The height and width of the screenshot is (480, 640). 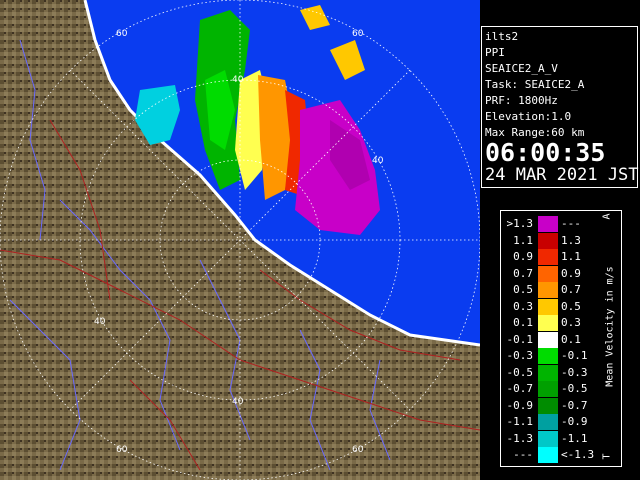 What do you see at coordinates (571, 306) in the screenshot?
I see `legend-high-value: 0.5` at bounding box center [571, 306].